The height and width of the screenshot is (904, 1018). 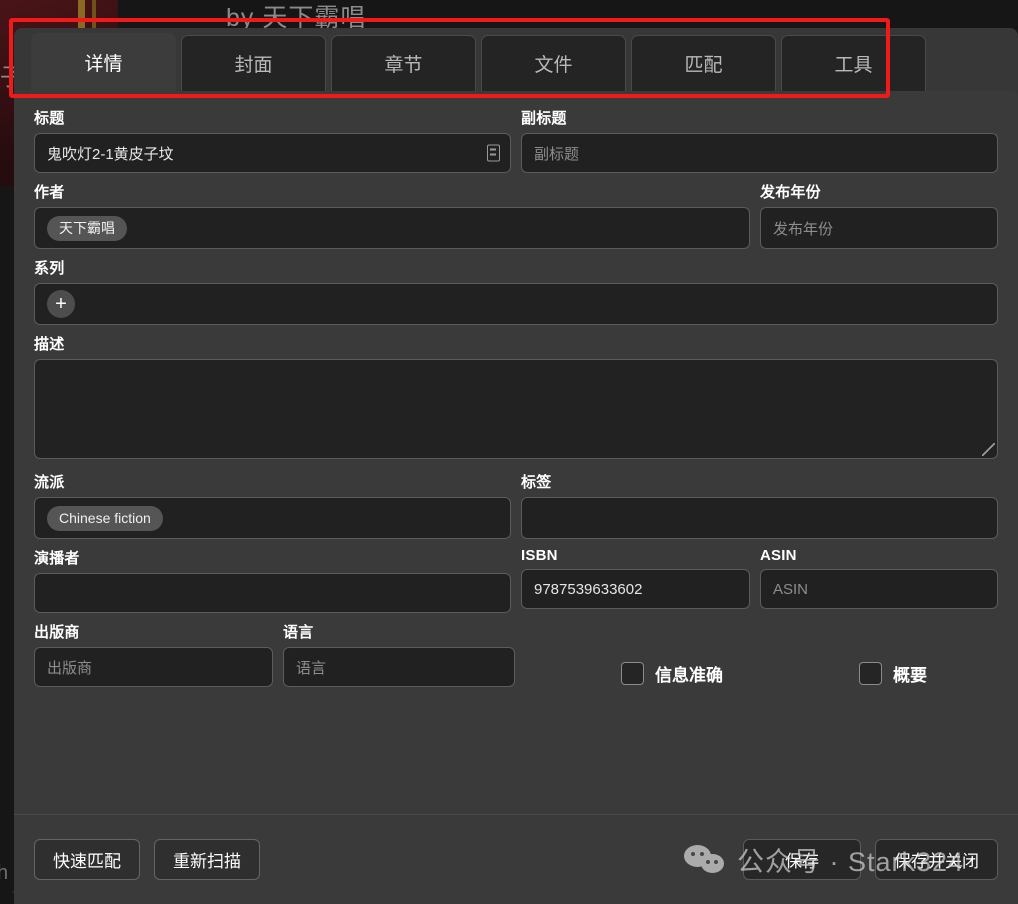 I want to click on tab-details: 详情, so click(x=103, y=62).